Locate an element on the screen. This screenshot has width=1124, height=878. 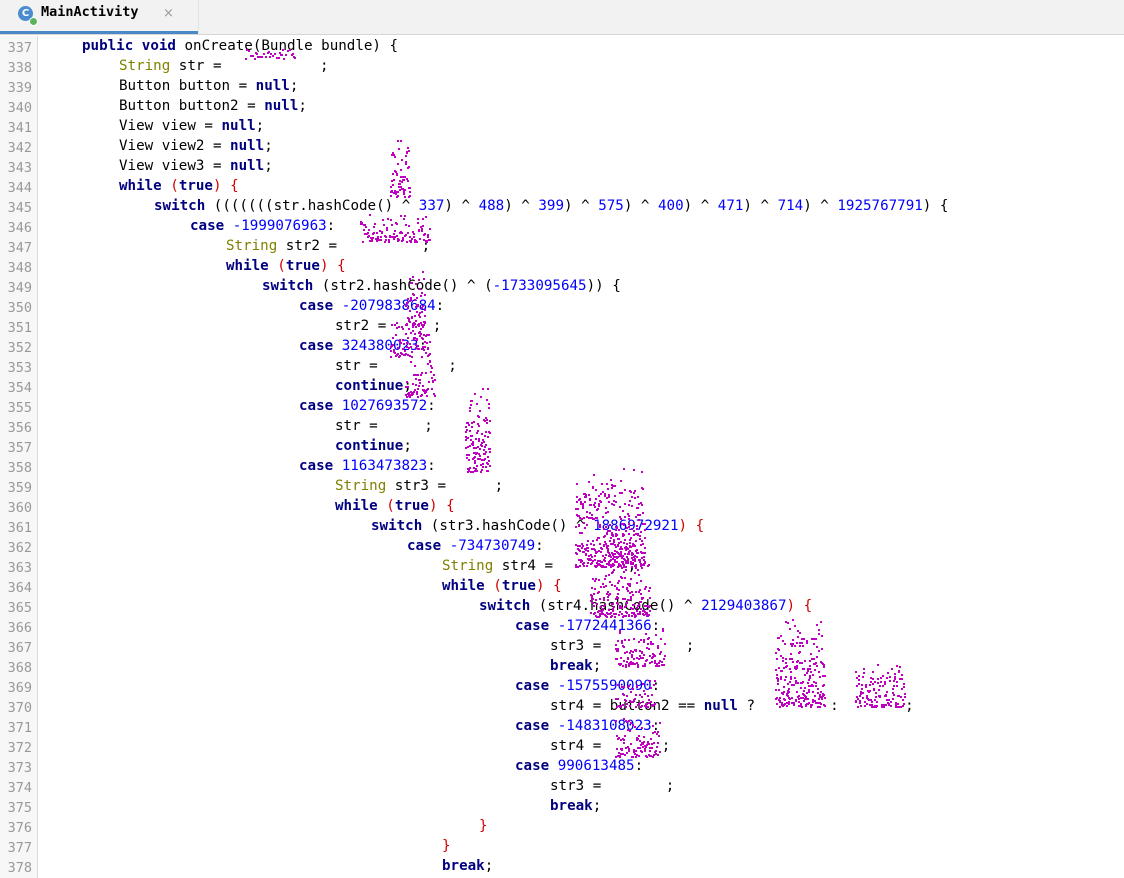
line-number: 377 is located at coordinates (19, 848).